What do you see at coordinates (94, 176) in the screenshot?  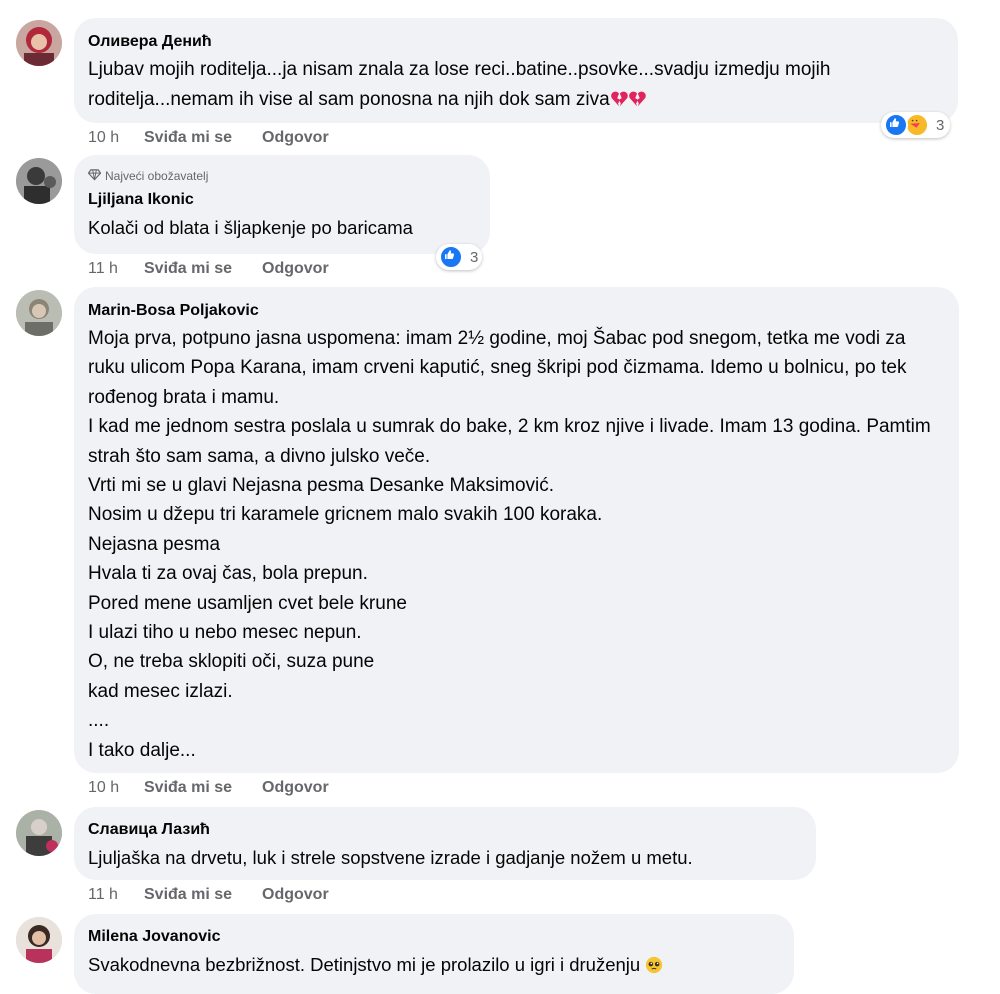 I see `diamond-icon` at bounding box center [94, 176].